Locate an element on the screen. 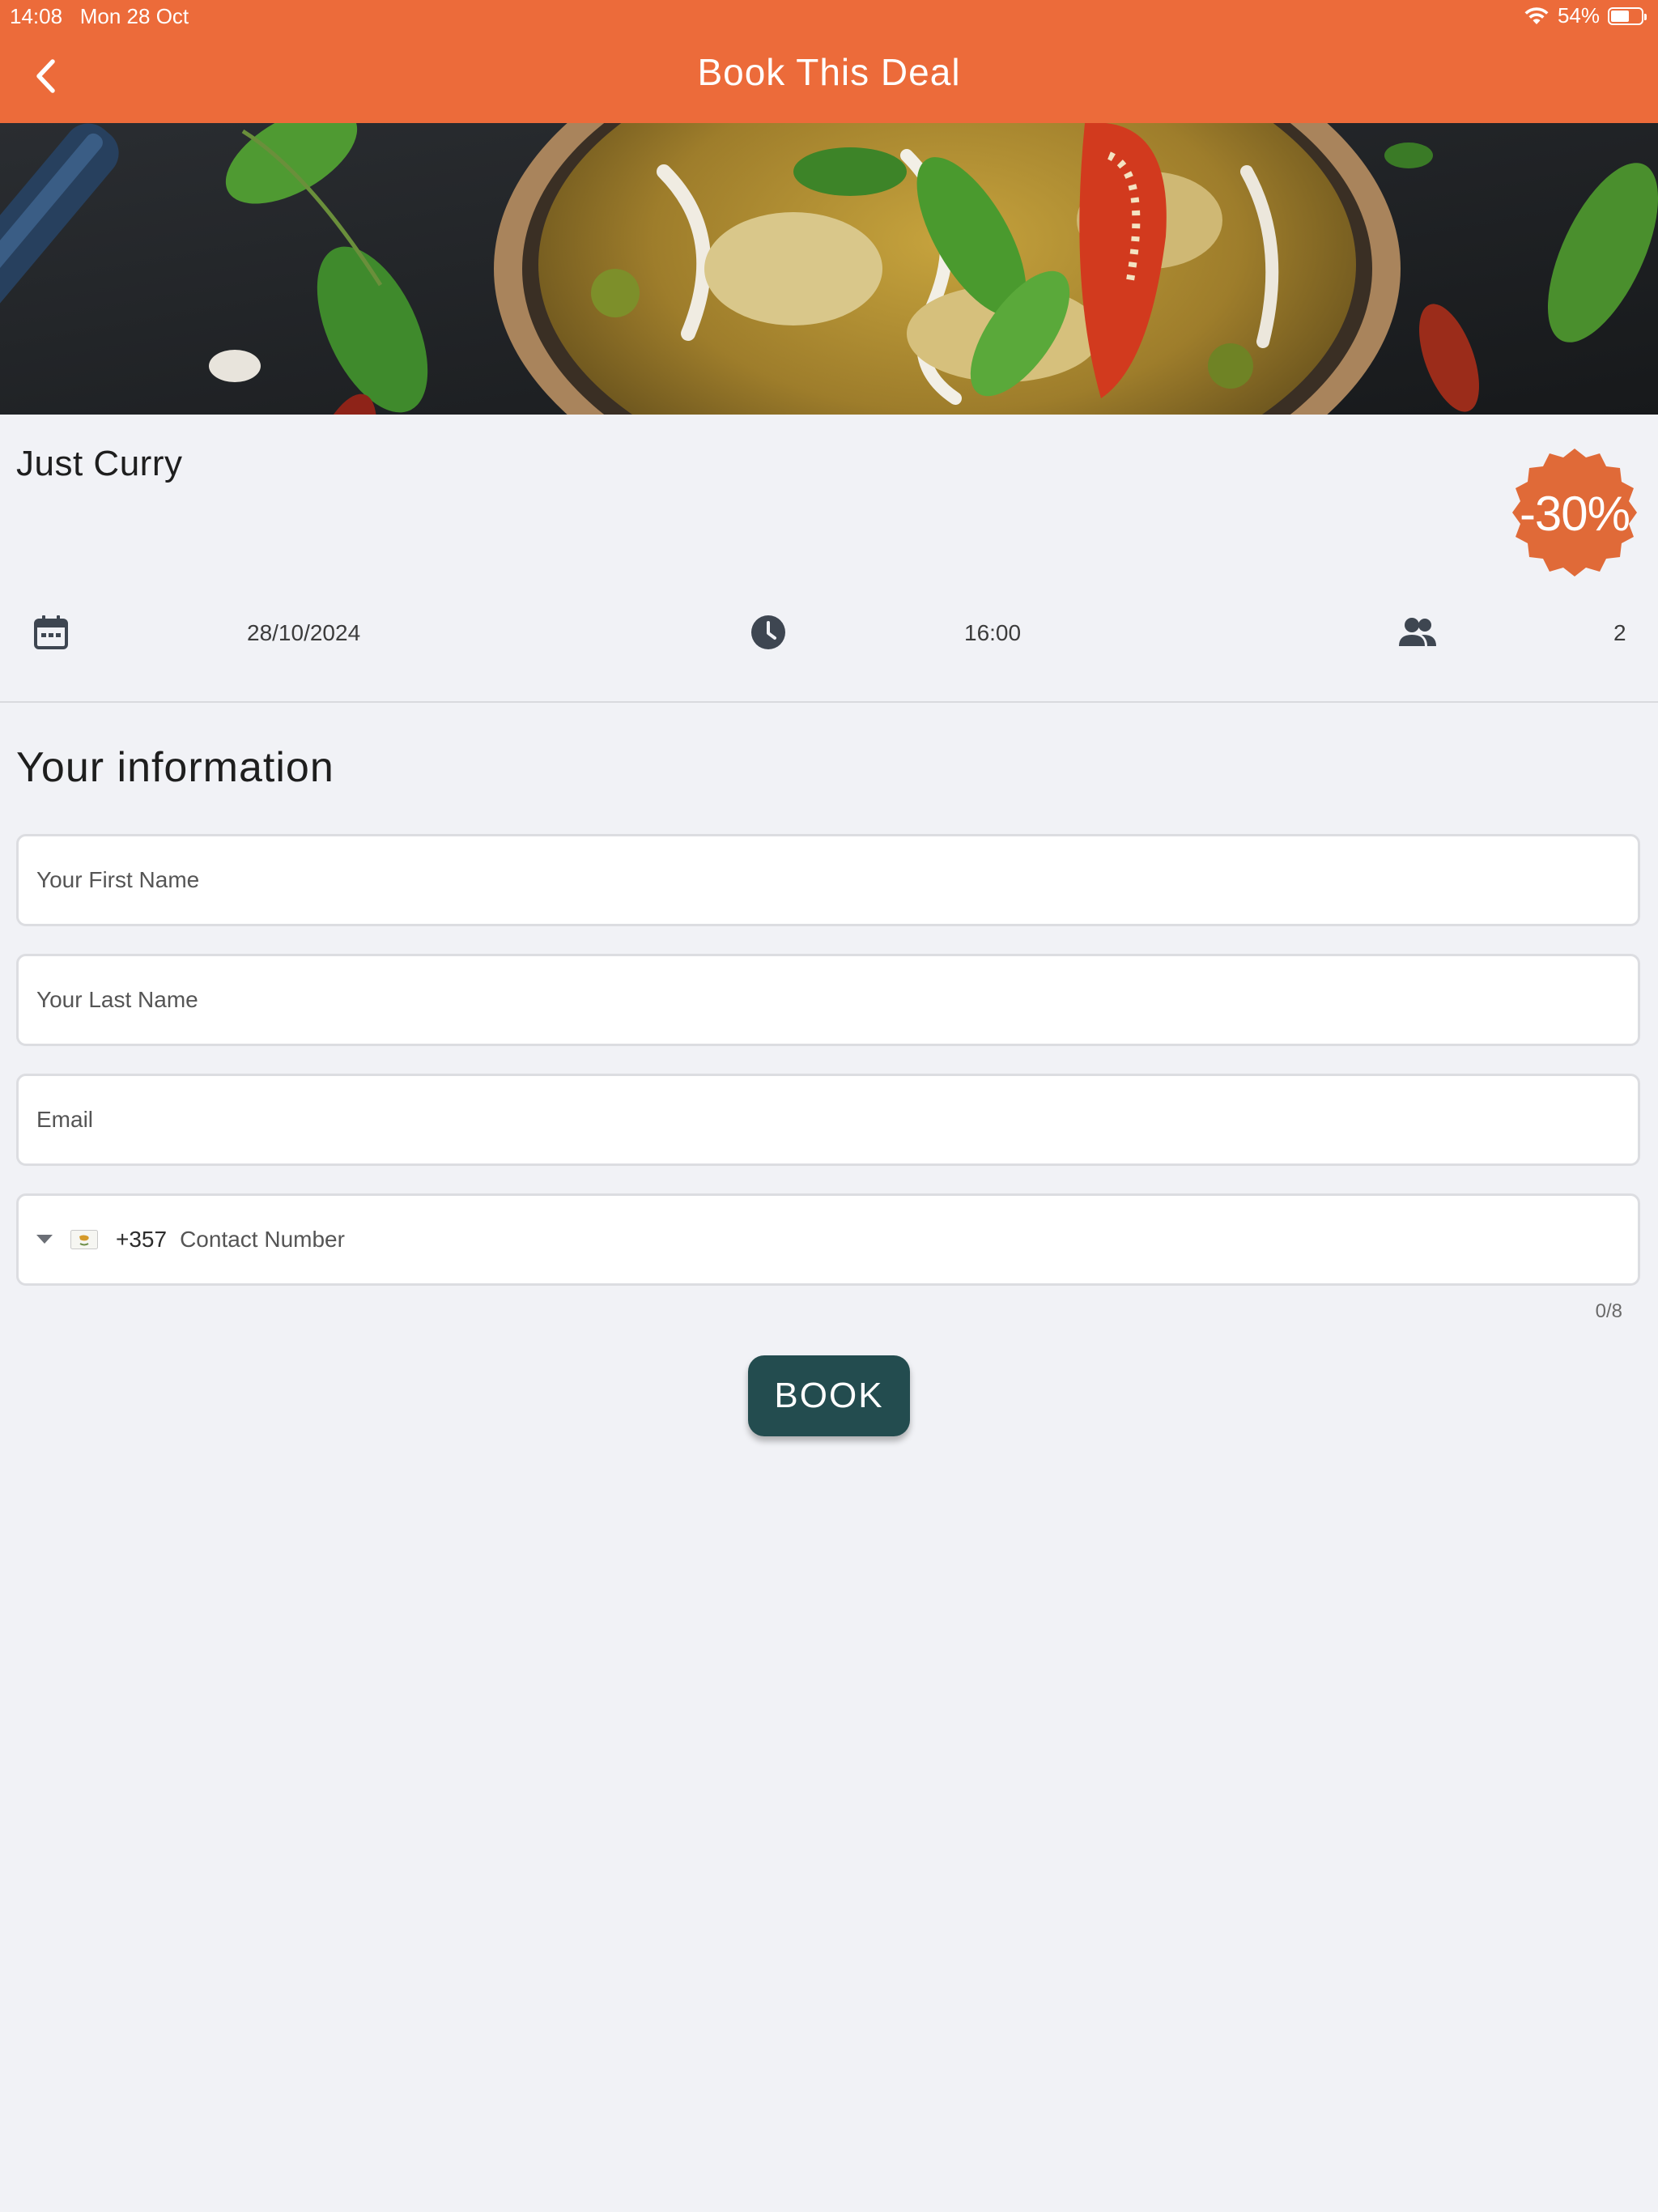 This screenshot has height=2212, width=1658. calendar-icon is located at coordinates (51, 632).